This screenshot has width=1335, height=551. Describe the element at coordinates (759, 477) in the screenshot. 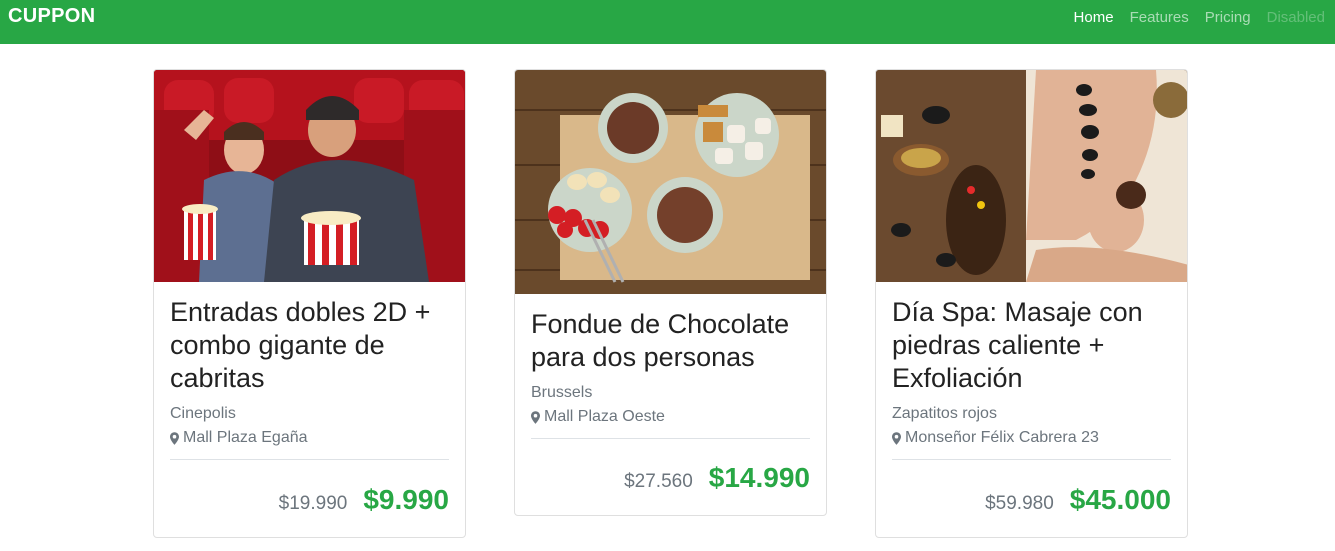

I see `new-price: $14.990` at that location.